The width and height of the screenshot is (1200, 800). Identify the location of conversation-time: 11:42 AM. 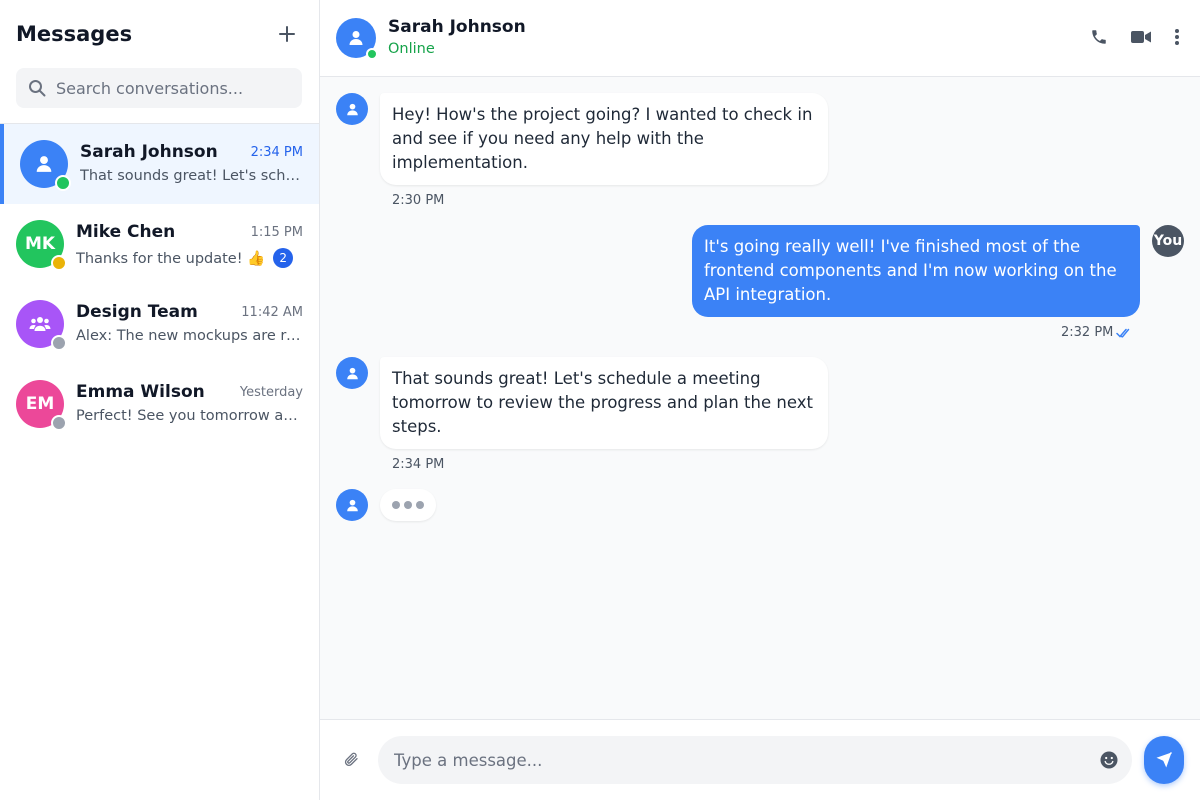
(272, 312).